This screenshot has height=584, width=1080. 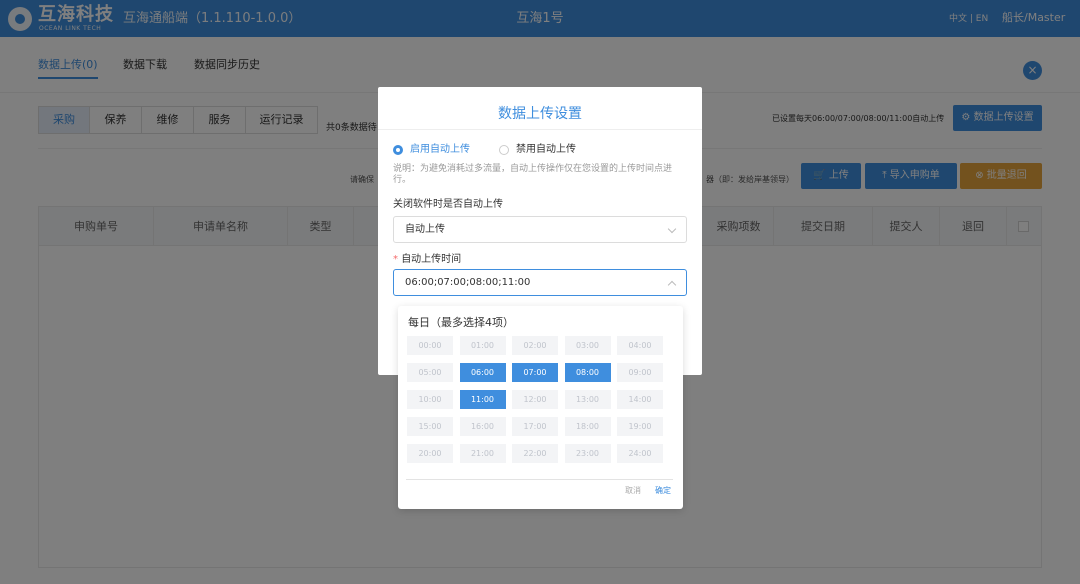 What do you see at coordinates (587, 453) in the screenshot?
I see `time-option: 23:00` at bounding box center [587, 453].